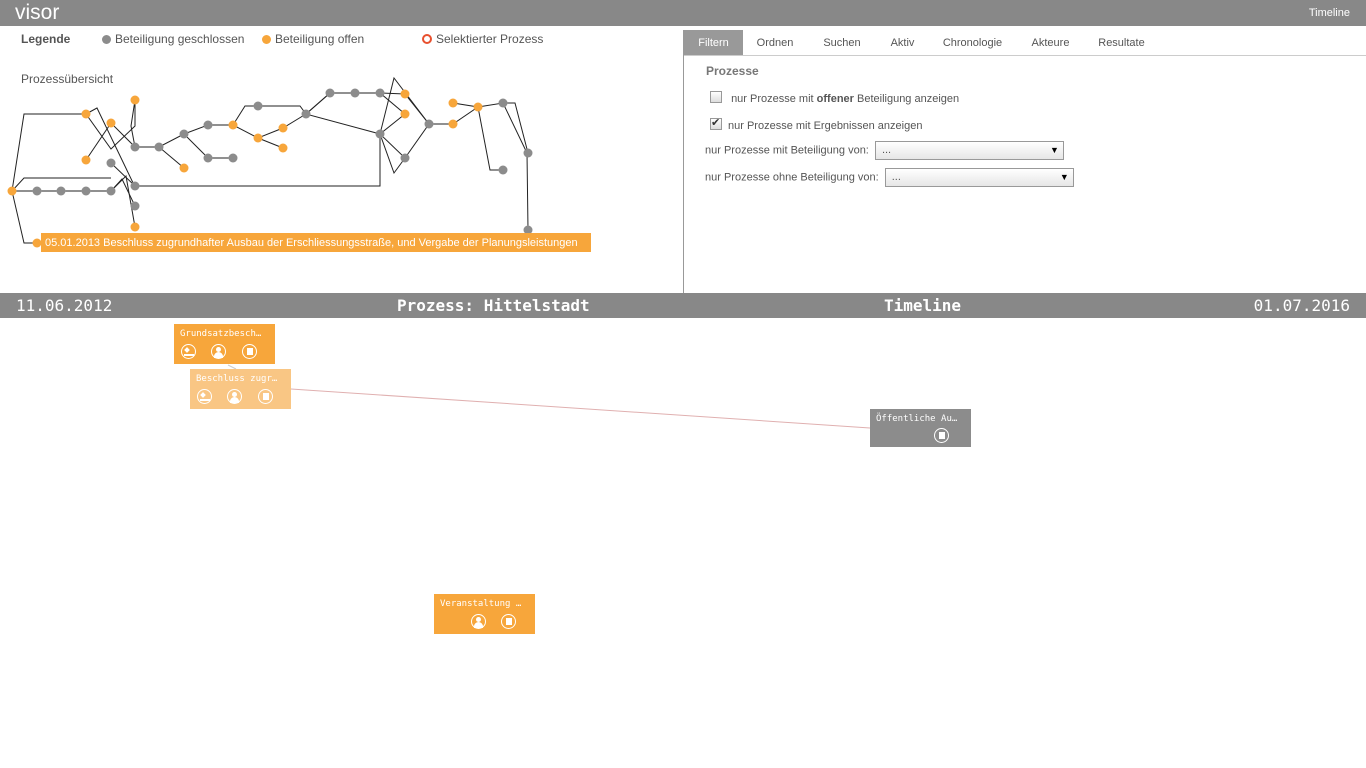 The image size is (1366, 768). I want to click on tab-chronologie: Chronologie, so click(972, 42).